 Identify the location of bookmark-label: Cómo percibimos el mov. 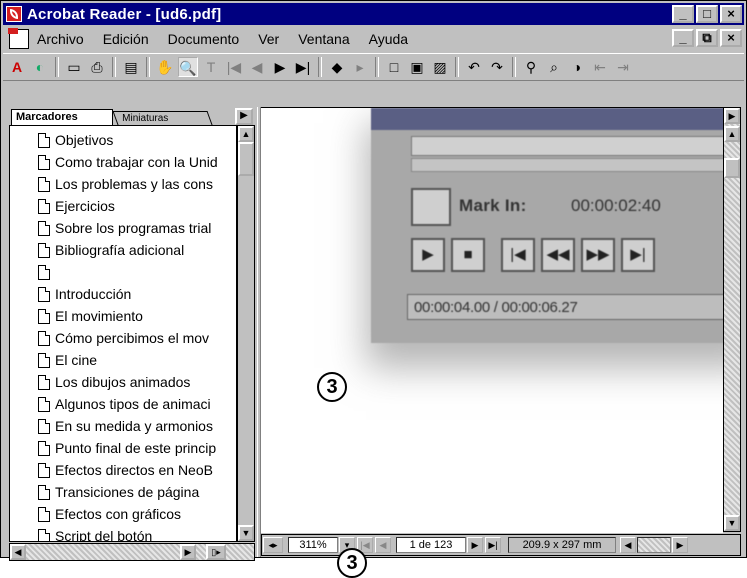
(132, 338).